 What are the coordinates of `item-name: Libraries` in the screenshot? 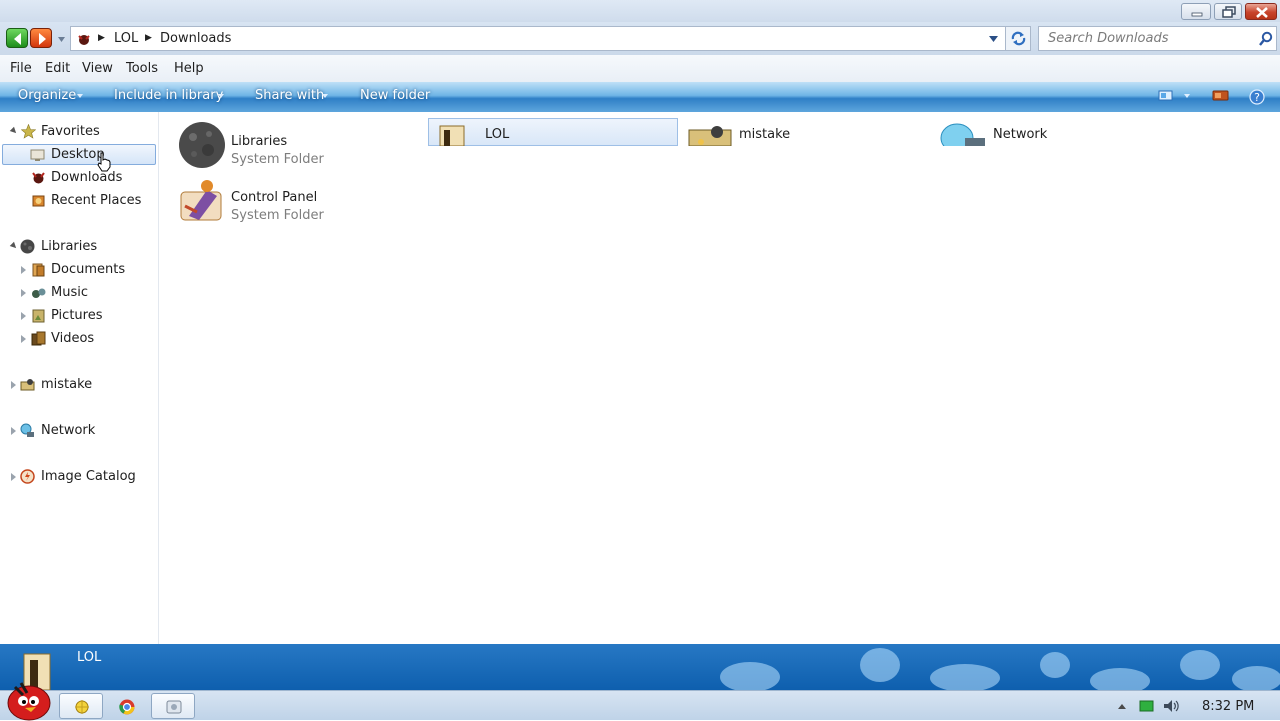 It's located at (259, 141).